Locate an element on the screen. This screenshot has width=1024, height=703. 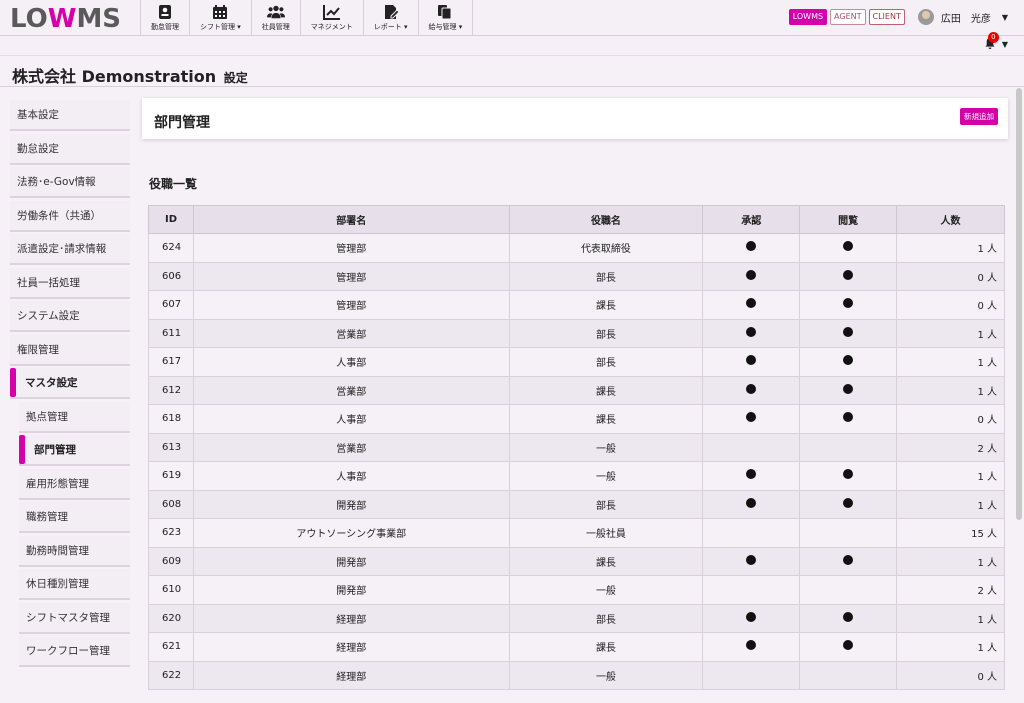
nav-item-5: 給与管理 ▾ is located at coordinates (445, 18).